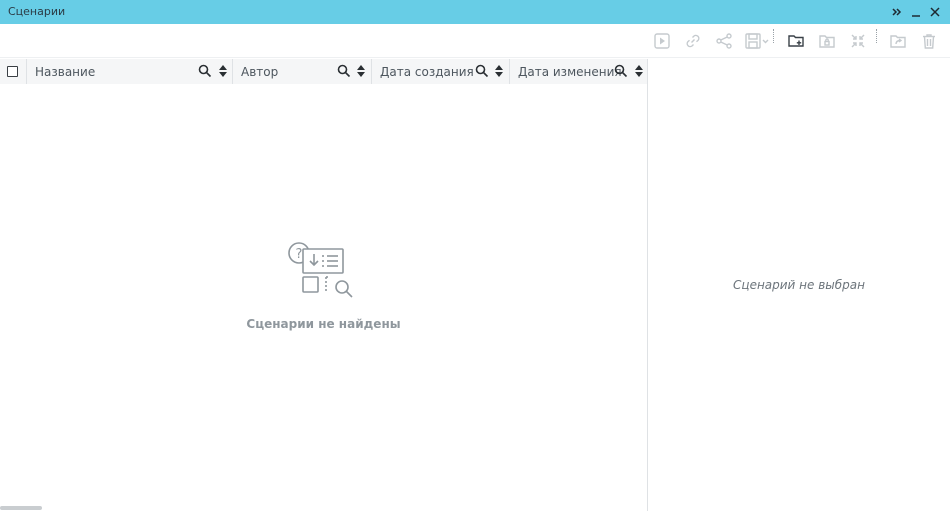 This screenshot has width=950, height=511. Describe the element at coordinates (427, 72) in the screenshot. I see `column-label: Дата создания` at that location.